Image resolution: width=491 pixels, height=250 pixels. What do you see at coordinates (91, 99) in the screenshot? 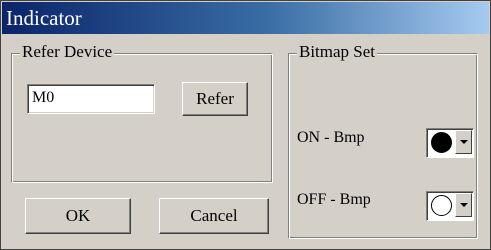
I see `device-input: M0` at bounding box center [91, 99].